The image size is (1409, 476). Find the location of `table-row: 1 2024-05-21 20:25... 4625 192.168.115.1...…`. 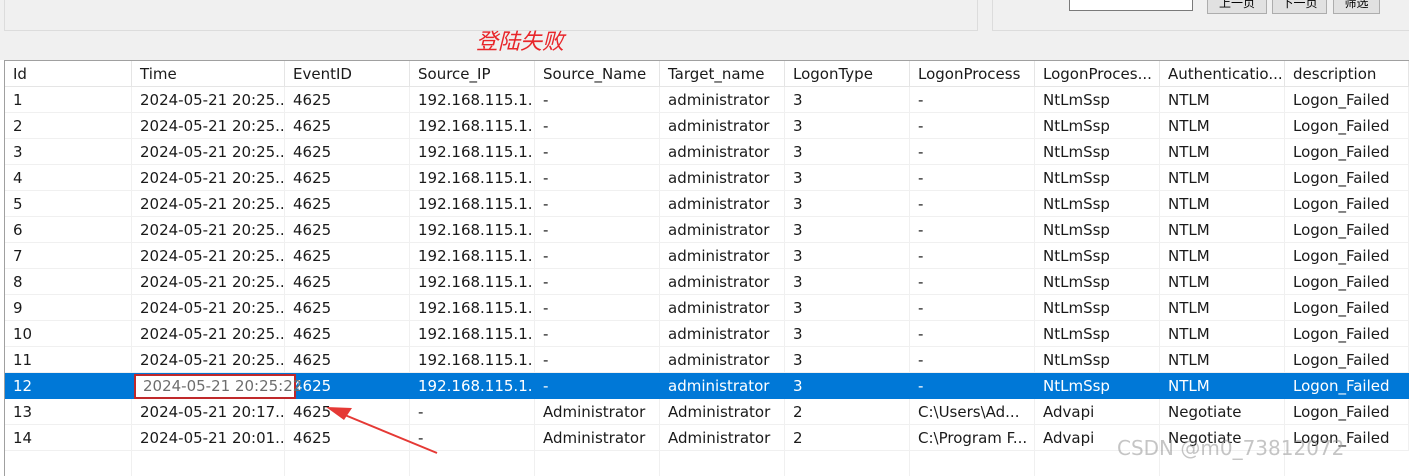

table-row: 1 2024-05-21 20:25... 4625 192.168.115.1...… is located at coordinates (707, 100).